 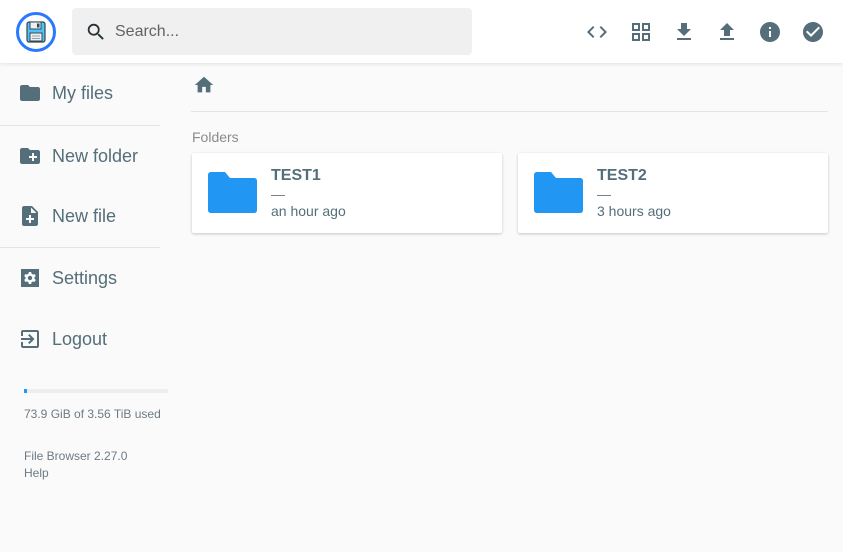 What do you see at coordinates (85, 277) in the screenshot?
I see `sidebar-item-label: Settings` at bounding box center [85, 277].